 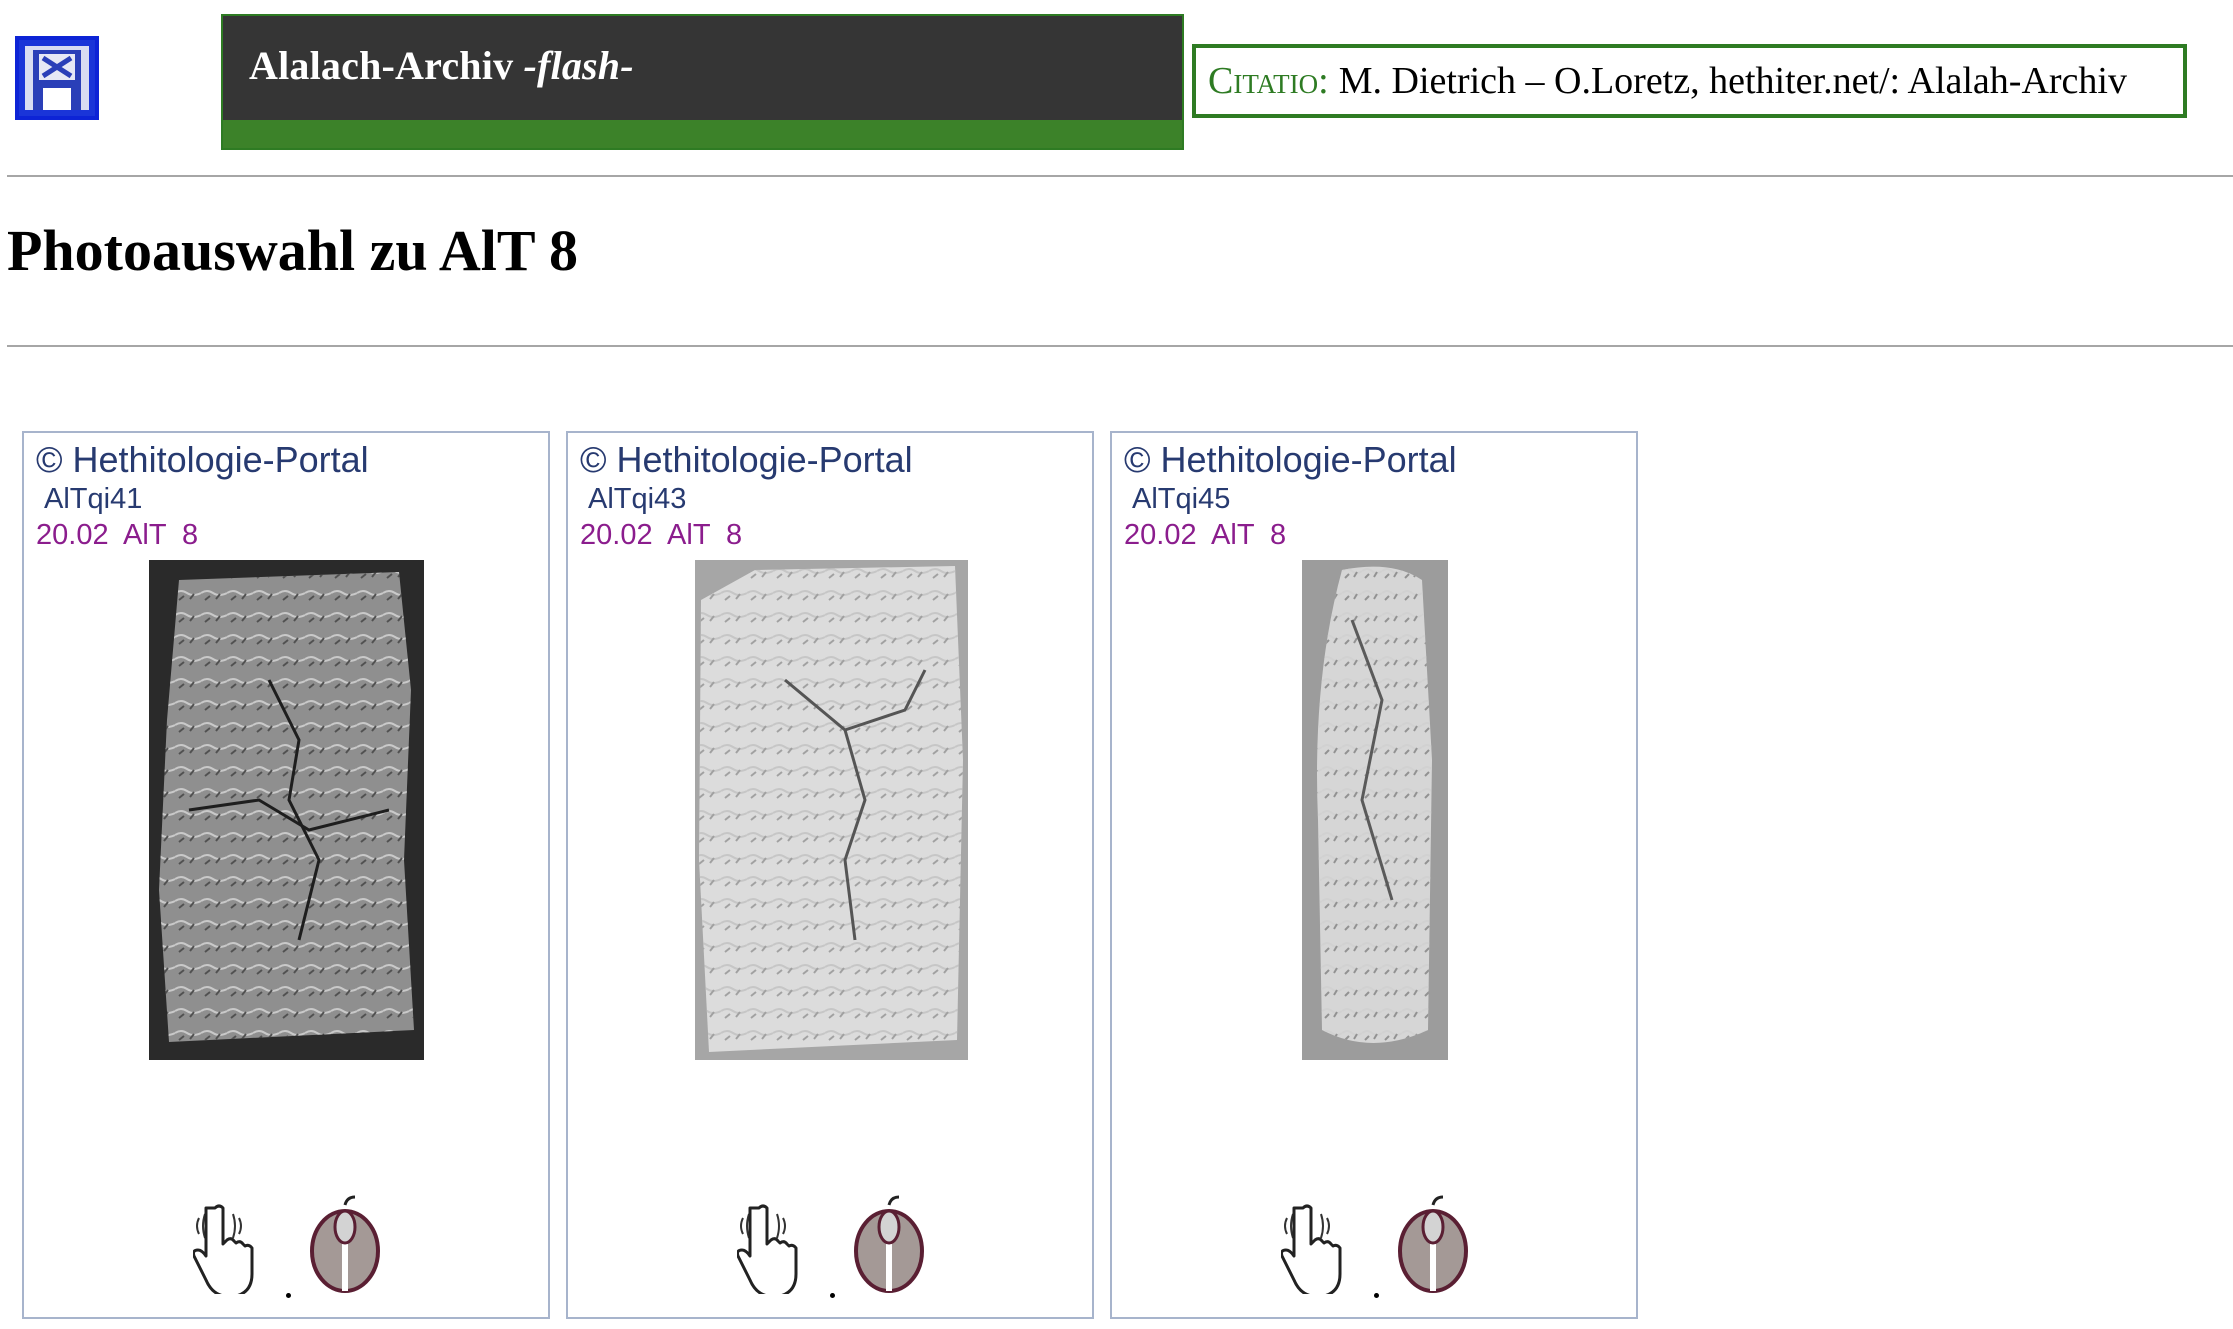 I want to click on page-title: Photoauswahl zu AlT 8, so click(x=293, y=250).